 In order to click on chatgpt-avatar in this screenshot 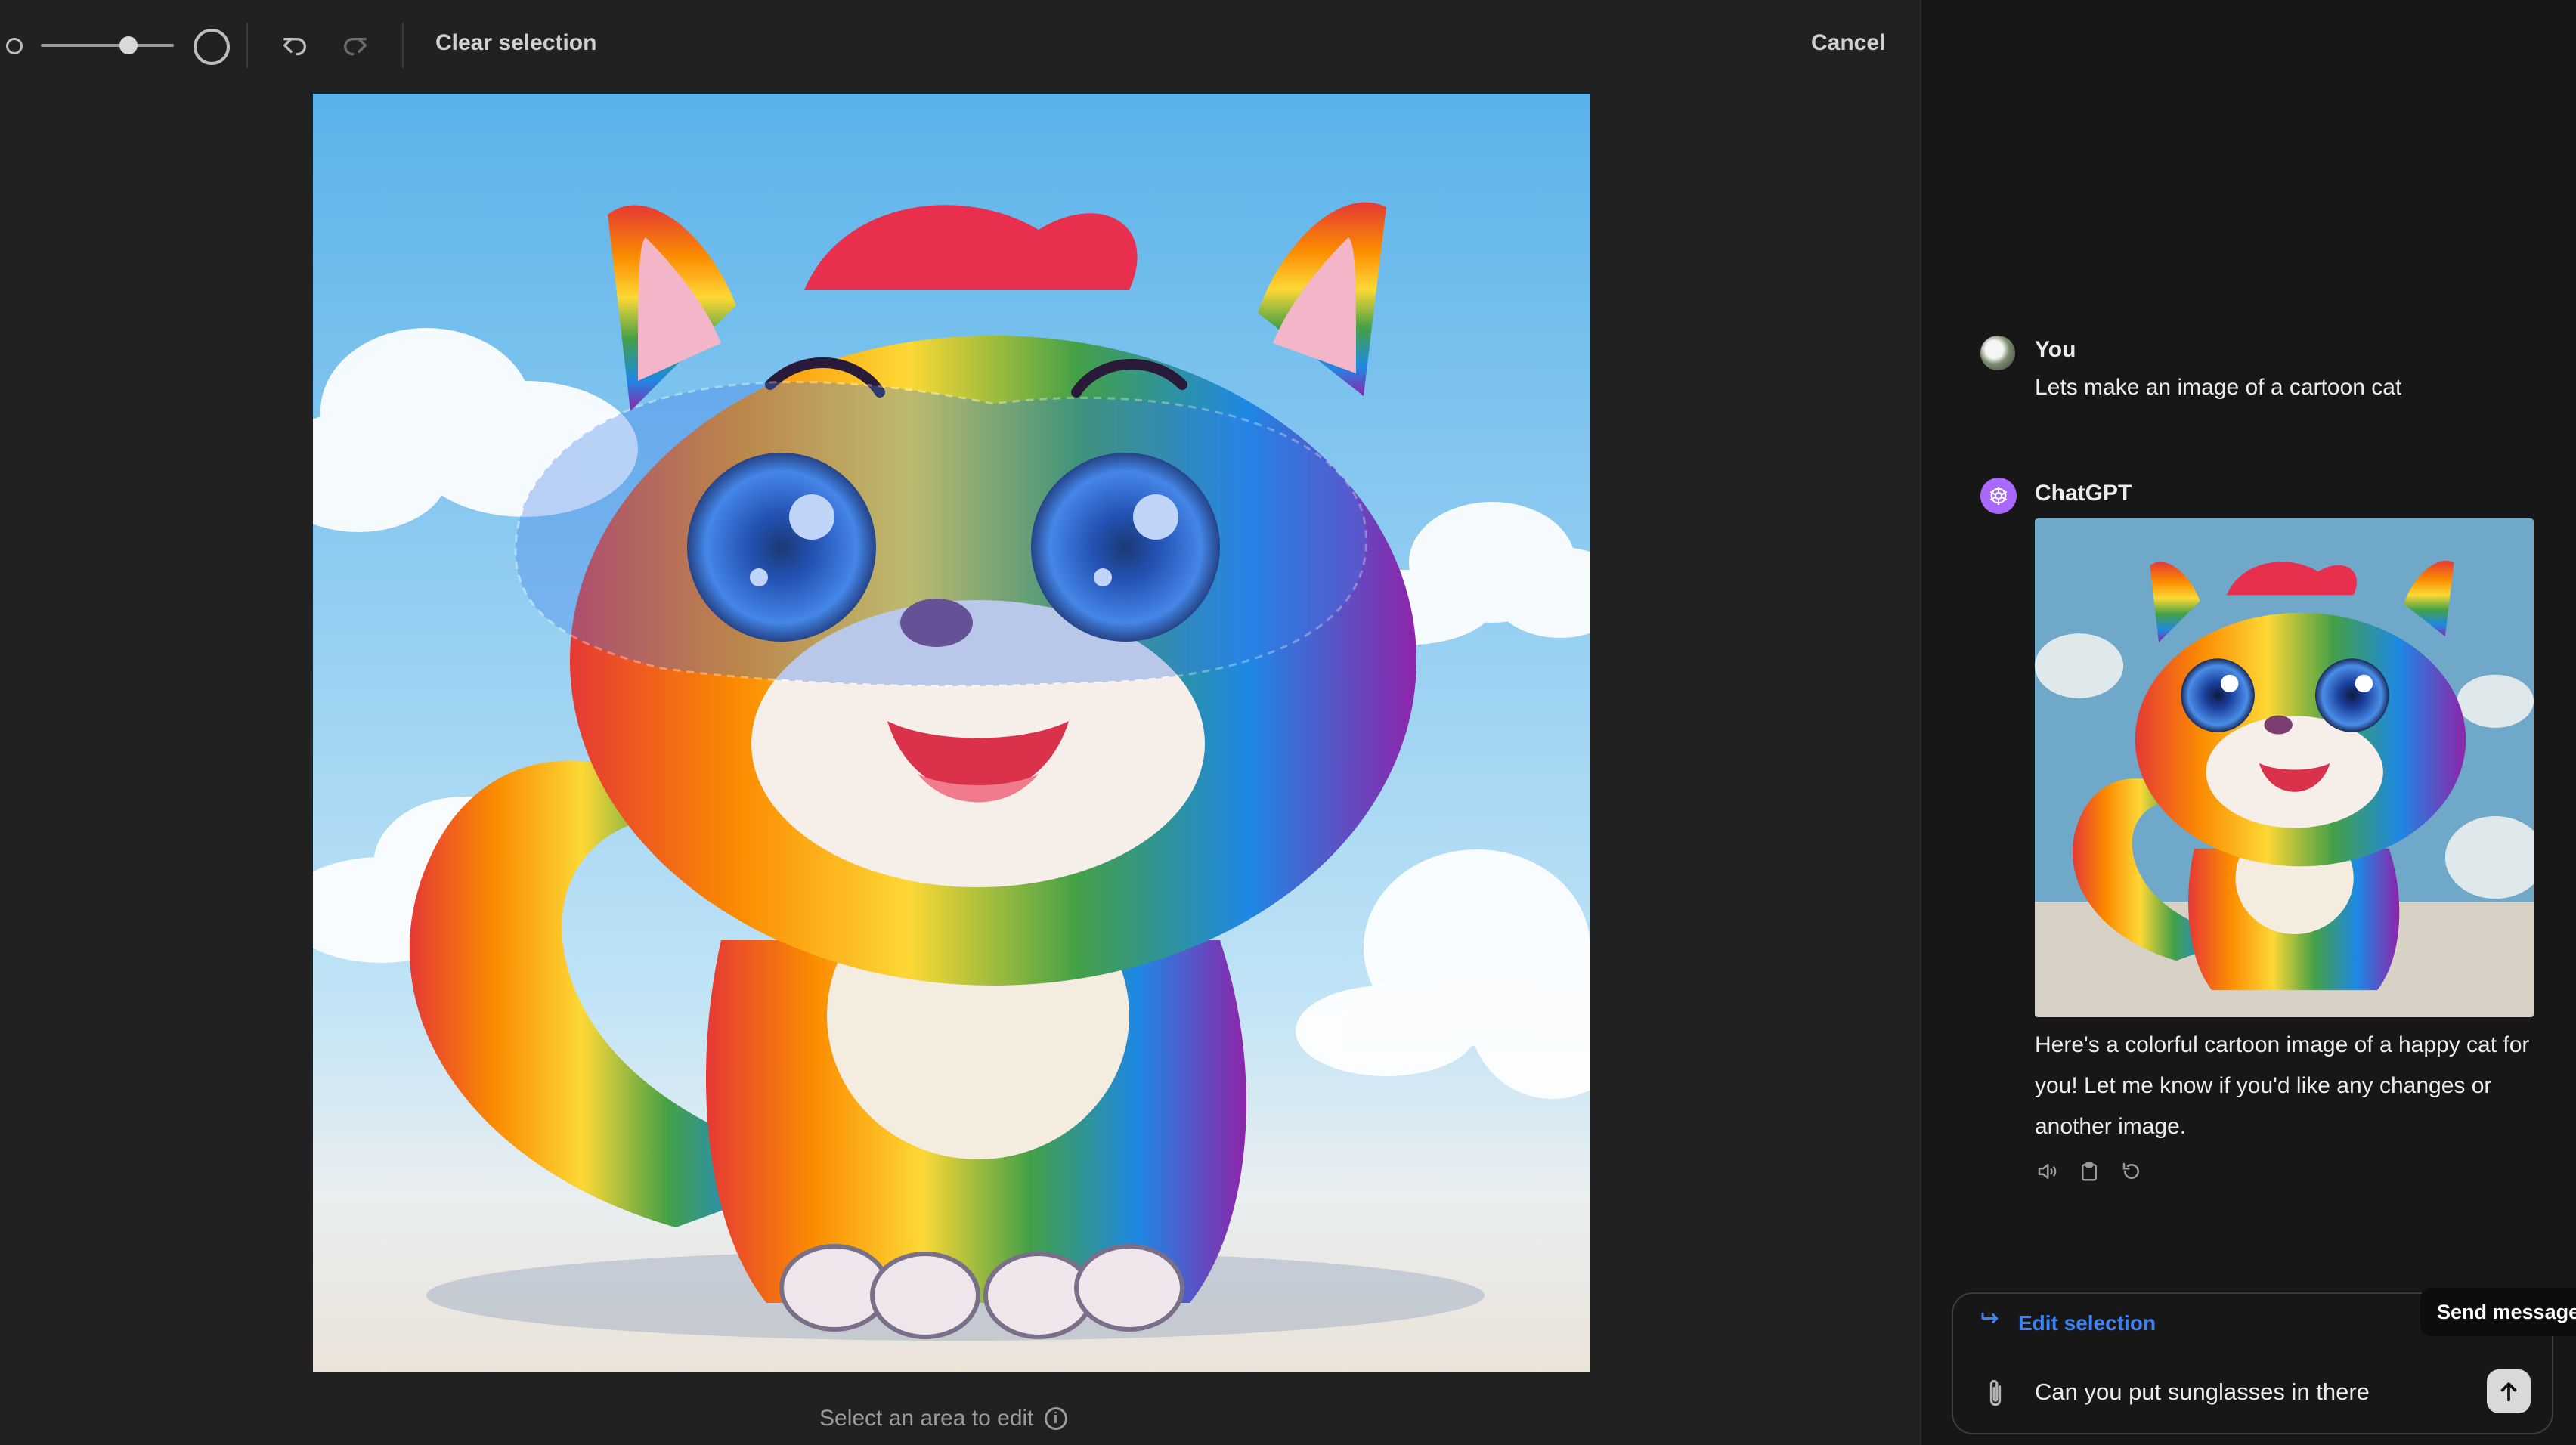, I will do `click(1998, 496)`.